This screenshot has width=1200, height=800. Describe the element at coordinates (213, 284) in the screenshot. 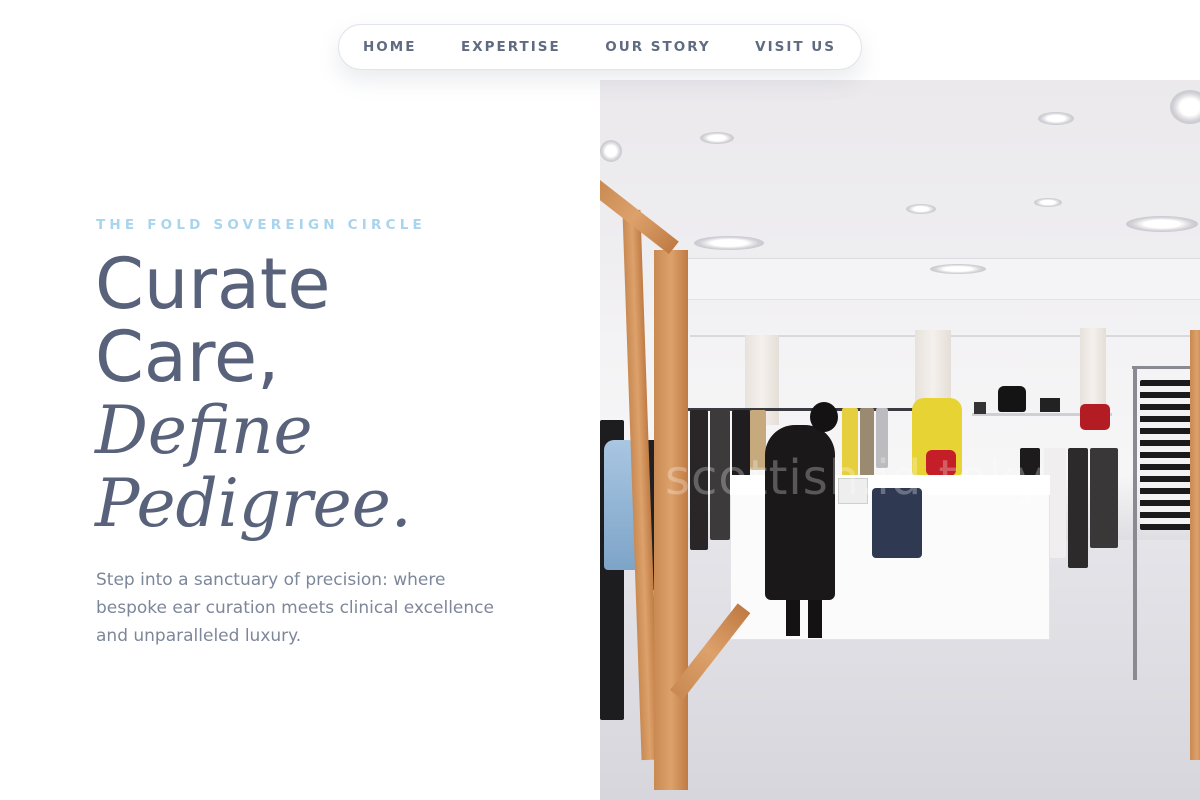

I see `headline-line-curate: Curate` at that location.